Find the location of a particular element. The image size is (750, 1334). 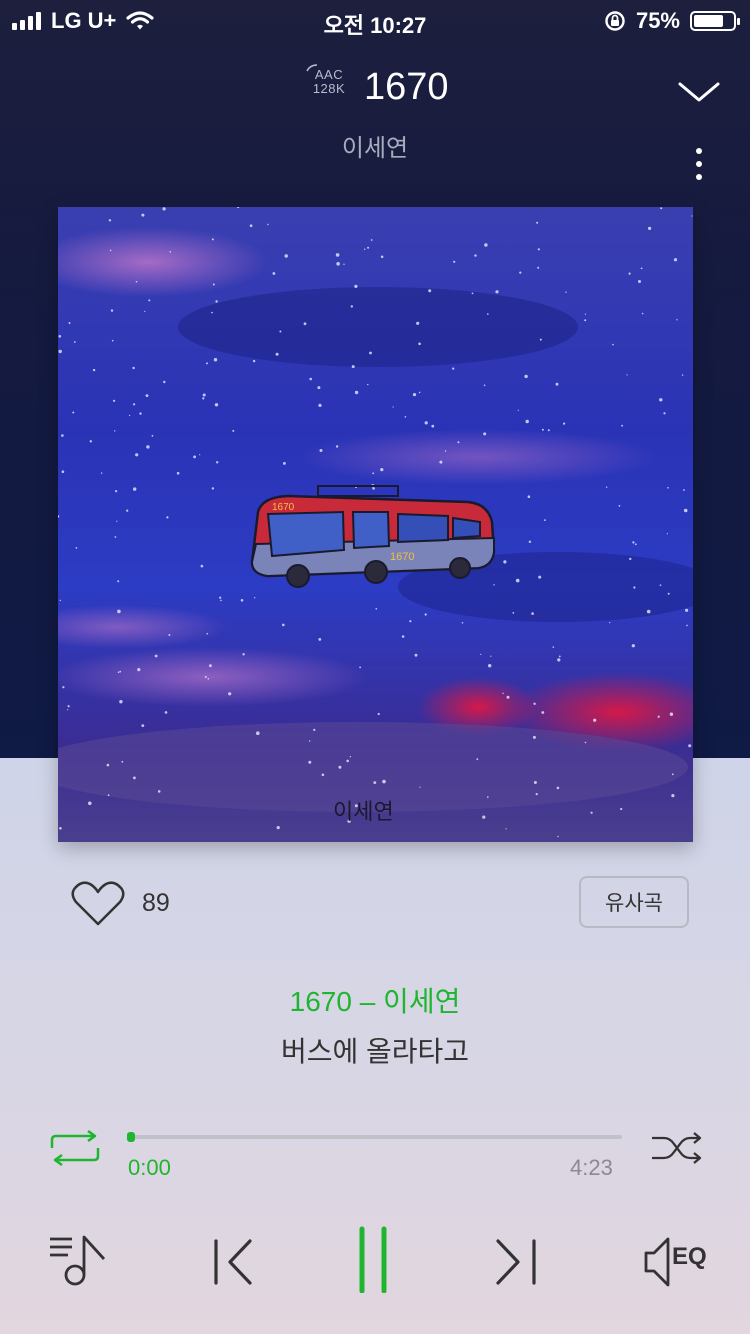

header-artist: 이세연 is located at coordinates (375, 145).